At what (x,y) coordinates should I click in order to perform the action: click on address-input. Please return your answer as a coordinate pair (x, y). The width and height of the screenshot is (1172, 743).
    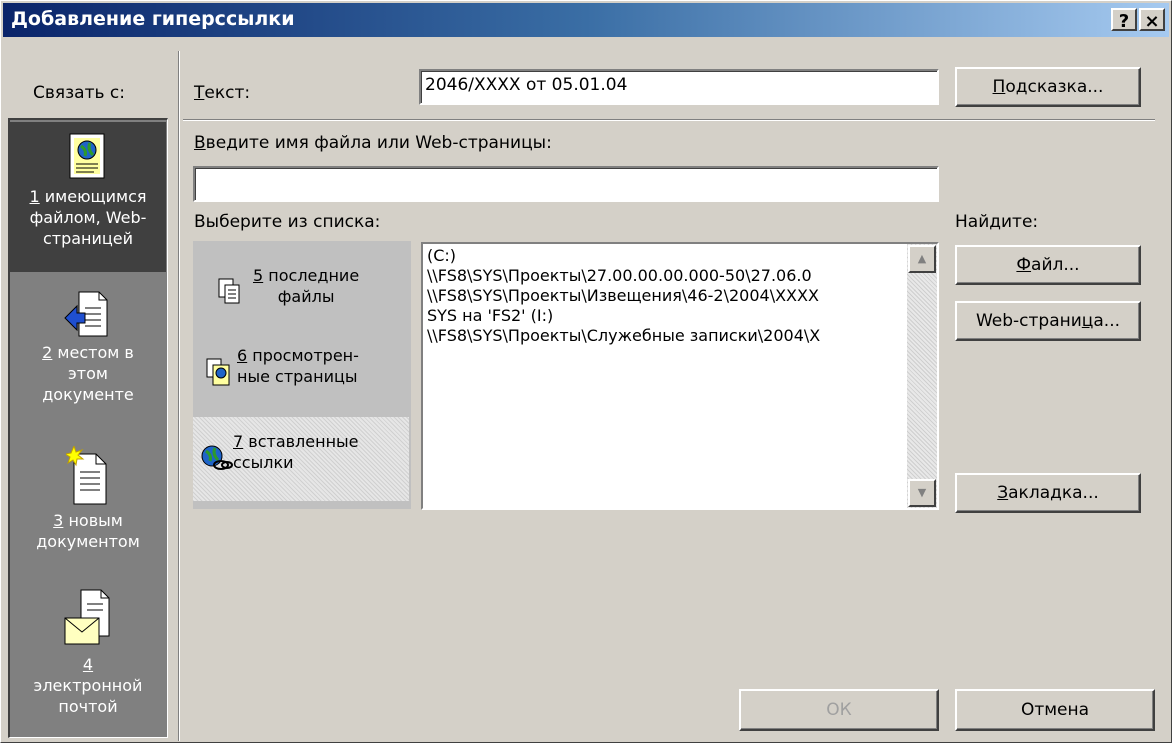
    Looking at the image, I should click on (566, 184).